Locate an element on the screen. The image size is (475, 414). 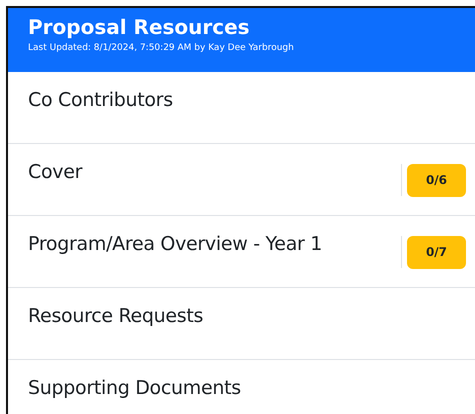
panel-title: Proposal Resources is located at coordinates (139, 27).